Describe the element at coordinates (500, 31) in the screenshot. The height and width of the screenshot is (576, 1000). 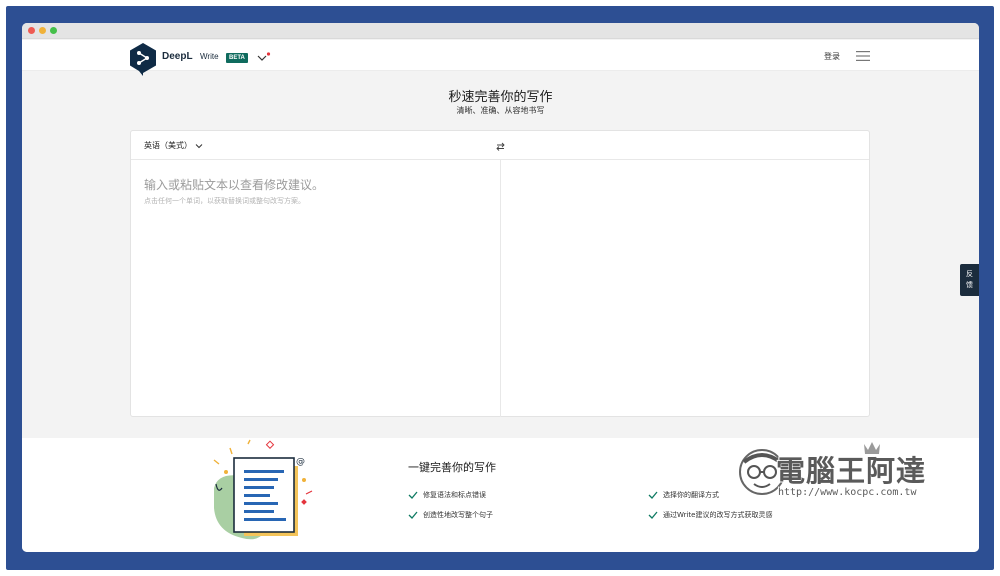
I see `window-titlebar` at that location.